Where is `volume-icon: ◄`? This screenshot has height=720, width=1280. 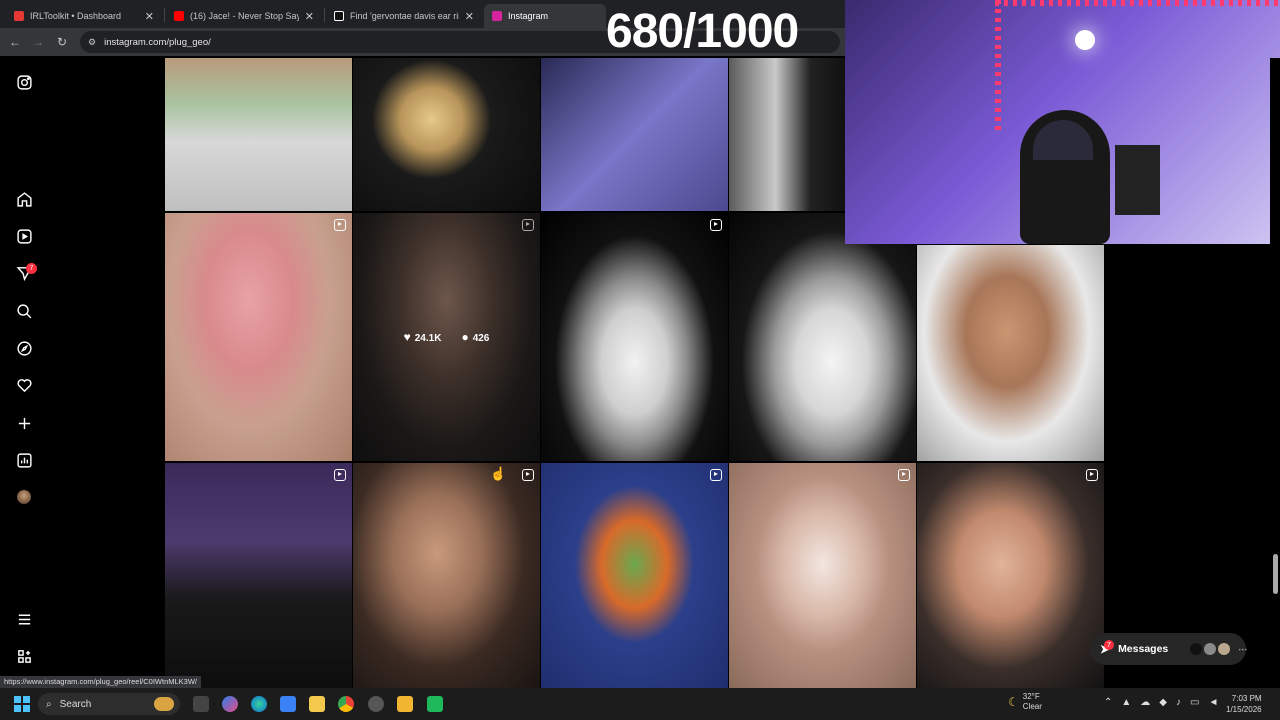
volume-icon: ◄ is located at coordinates (1213, 702).